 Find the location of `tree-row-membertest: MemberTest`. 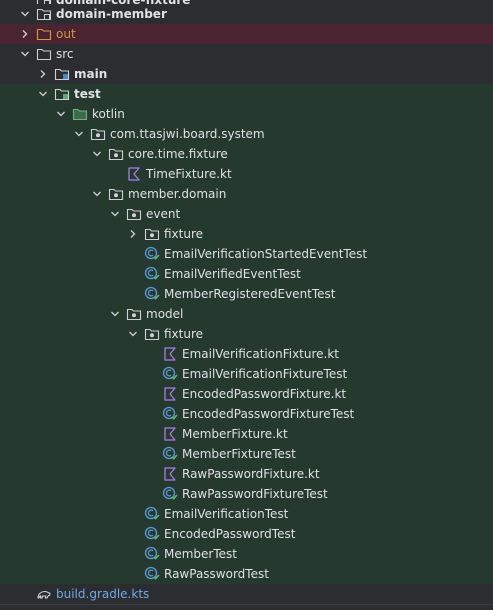

tree-row-membertest: MemberTest is located at coordinates (246, 554).